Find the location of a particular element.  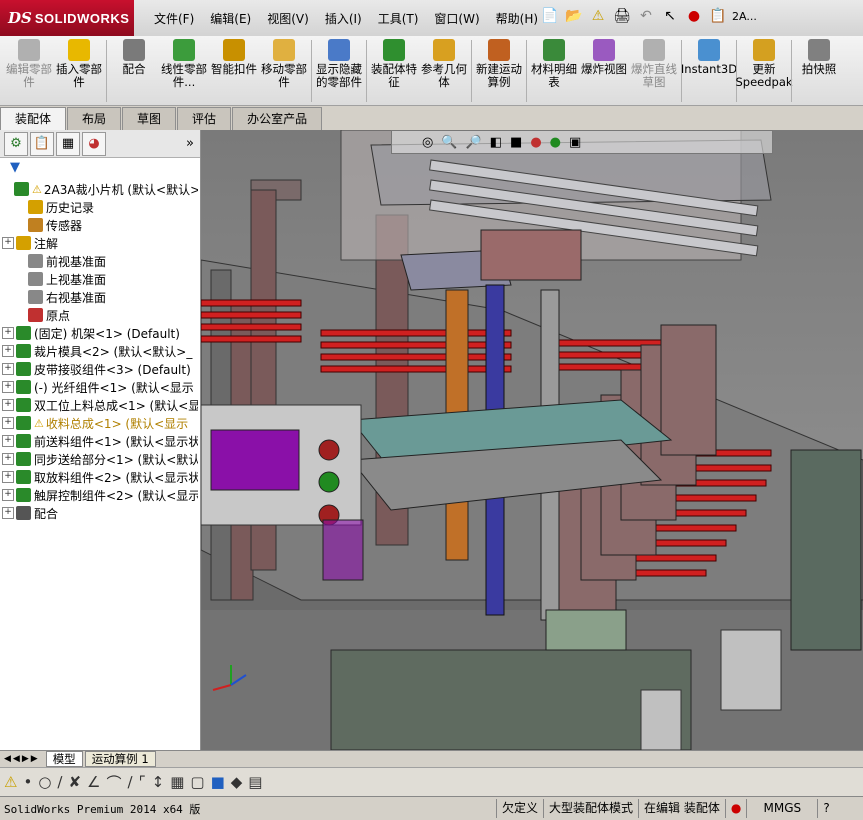

viewport-split-icon: ▢ is located at coordinates (828, 130).